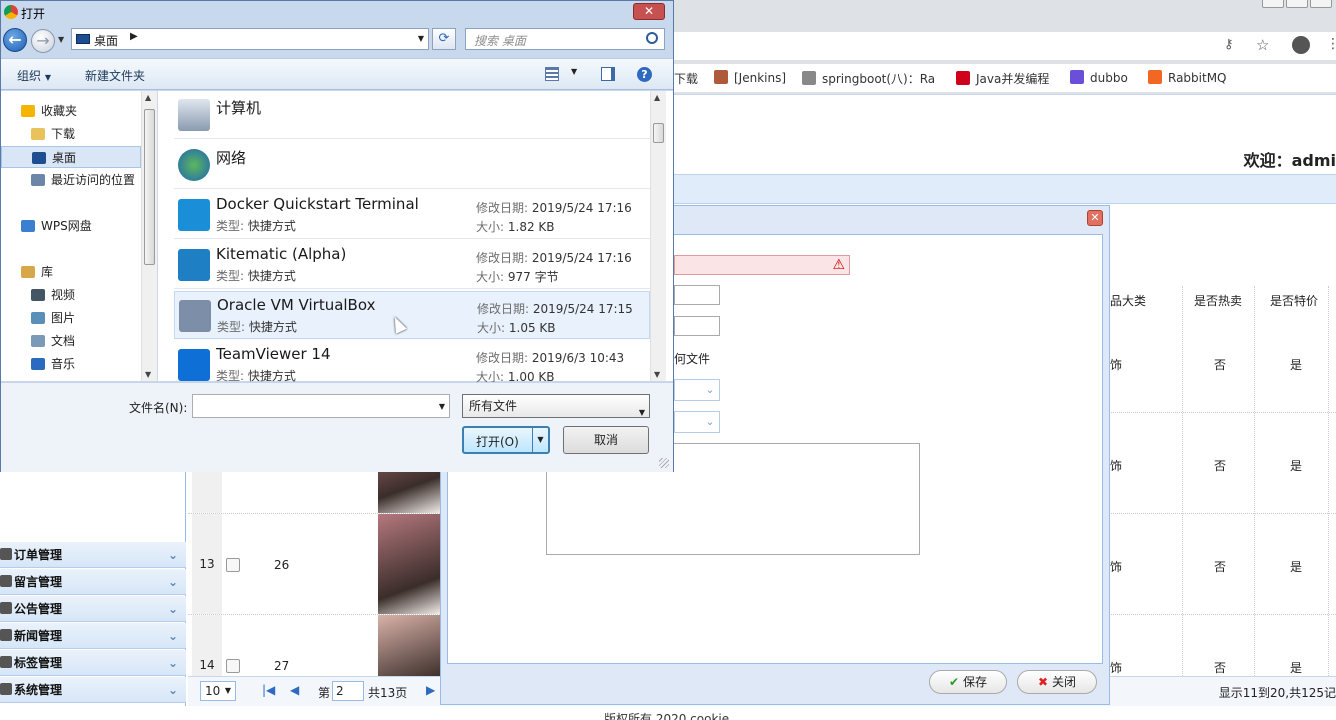 Image resolution: width=1336 pixels, height=720 pixels. Describe the element at coordinates (1002, 78) in the screenshot. I see `bookmark-item: Java并发编程` at that location.